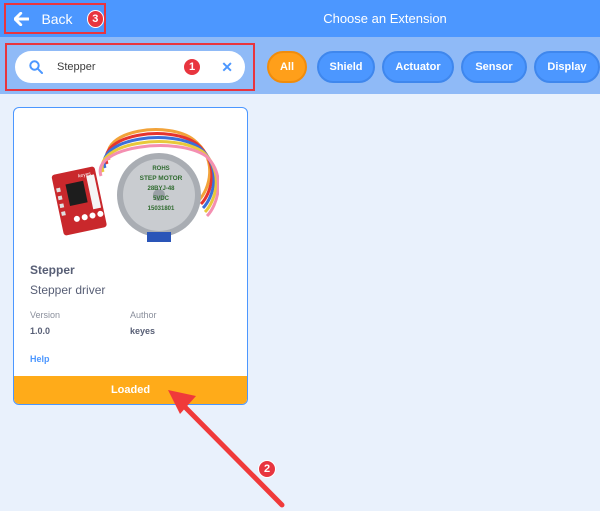 The width and height of the screenshot is (600, 511). I want to click on header-bar: Back 3 Choose an Extension, so click(300, 18).